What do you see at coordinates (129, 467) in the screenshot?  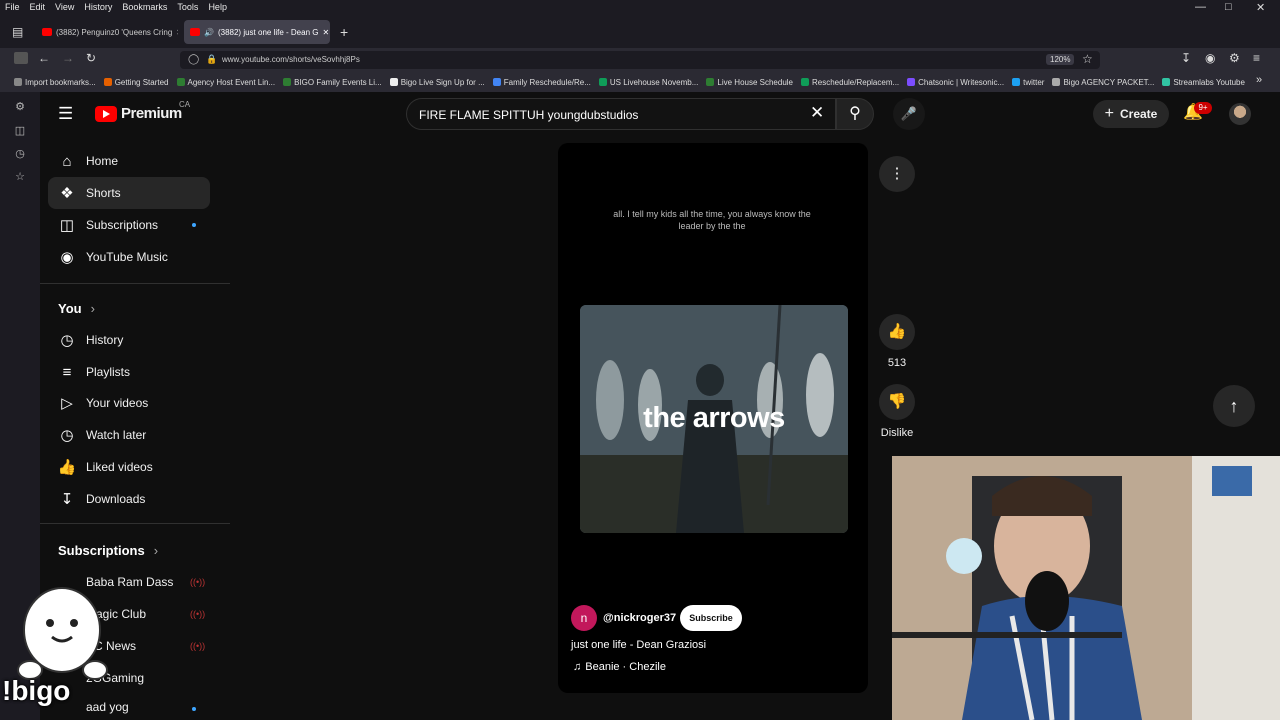 I see `guide-item-liked-videos: 👍 Liked videos` at bounding box center [129, 467].